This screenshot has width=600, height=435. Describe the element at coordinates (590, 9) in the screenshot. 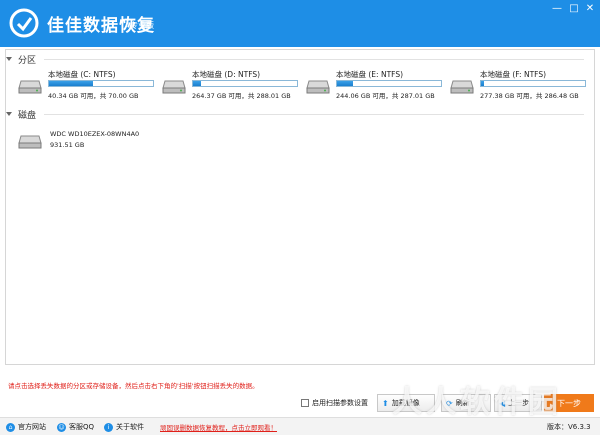

I see `close-button: ✕` at that location.